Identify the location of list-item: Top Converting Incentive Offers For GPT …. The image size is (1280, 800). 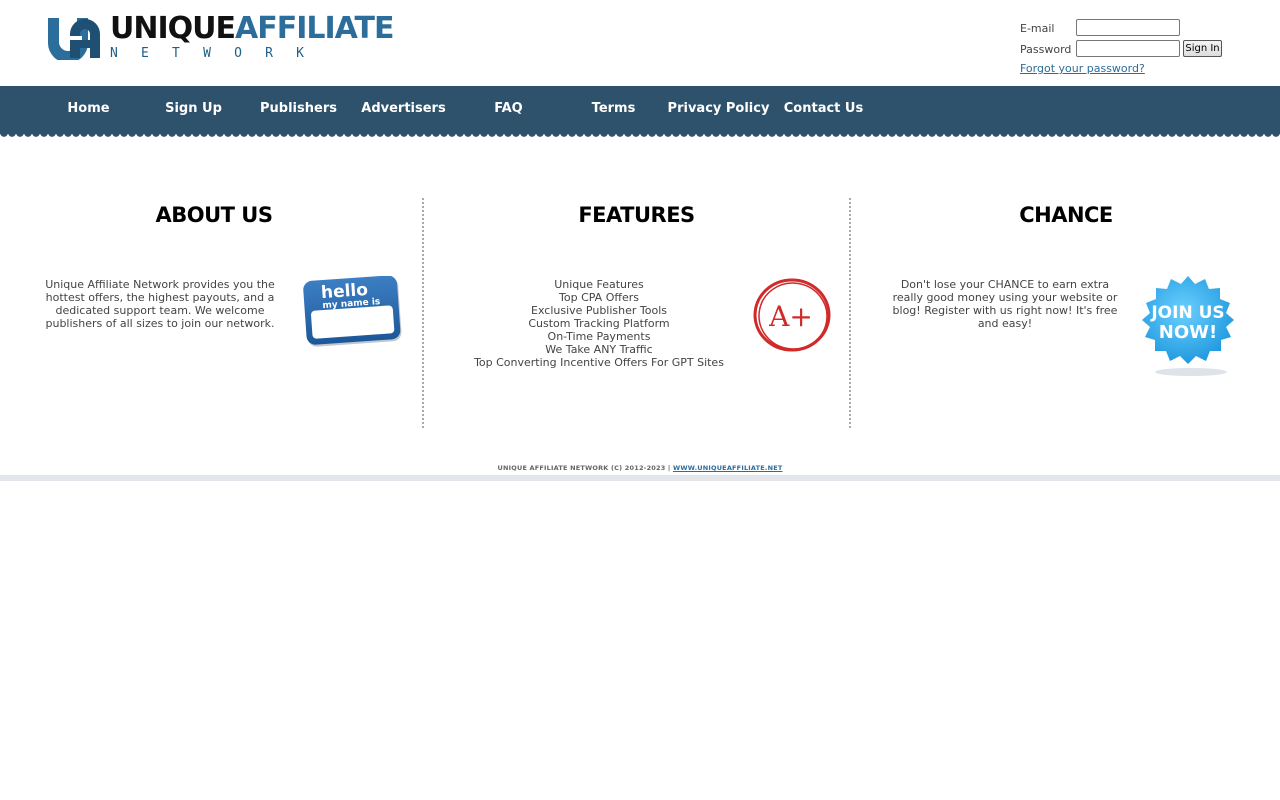
(599, 362).